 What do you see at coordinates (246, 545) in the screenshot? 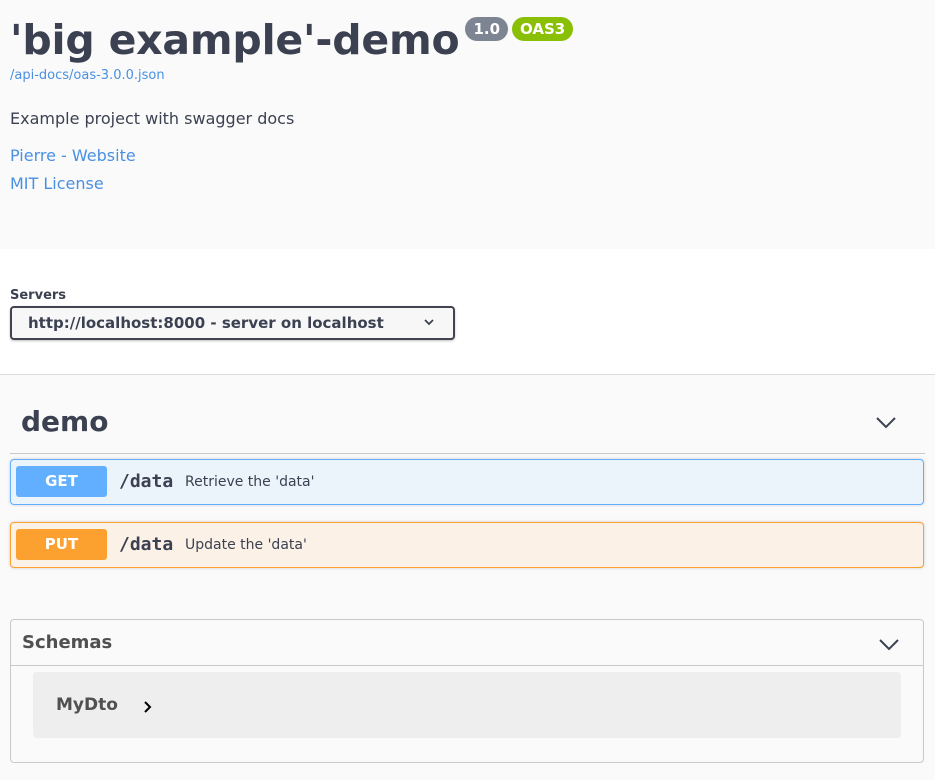
I see `operation-summary: Update the 'data'` at bounding box center [246, 545].